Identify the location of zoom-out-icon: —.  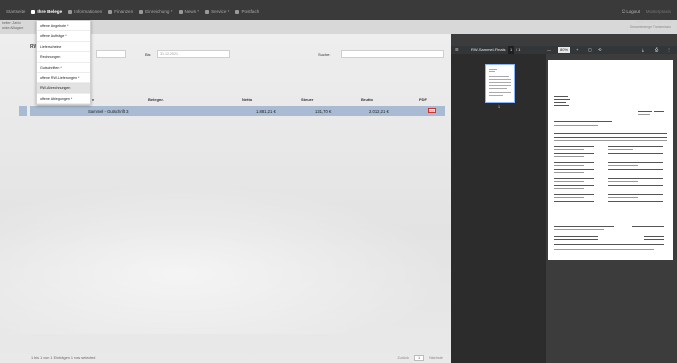
(549, 50).